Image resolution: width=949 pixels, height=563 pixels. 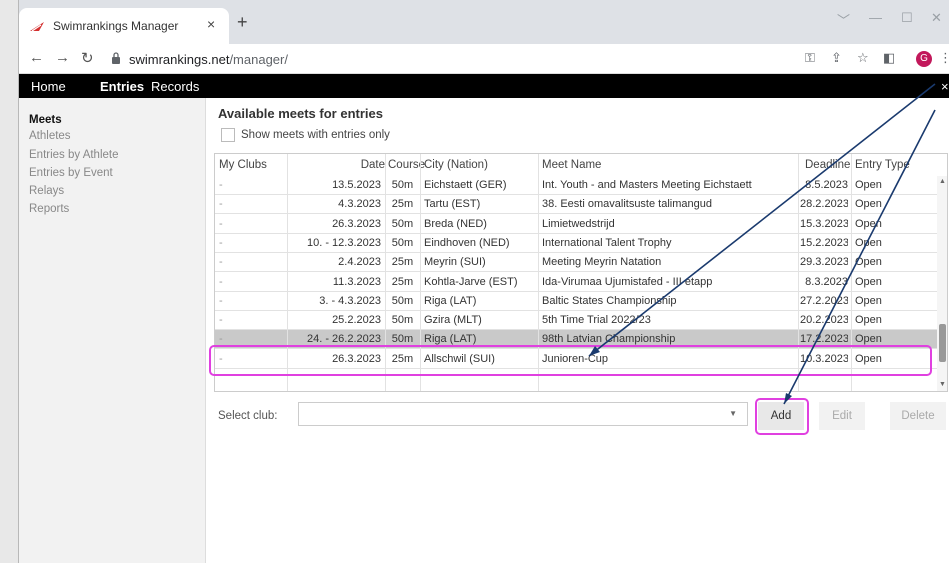 What do you see at coordinates (455, 262) in the screenshot?
I see `cell-city: Meyrin (SUI)` at bounding box center [455, 262].